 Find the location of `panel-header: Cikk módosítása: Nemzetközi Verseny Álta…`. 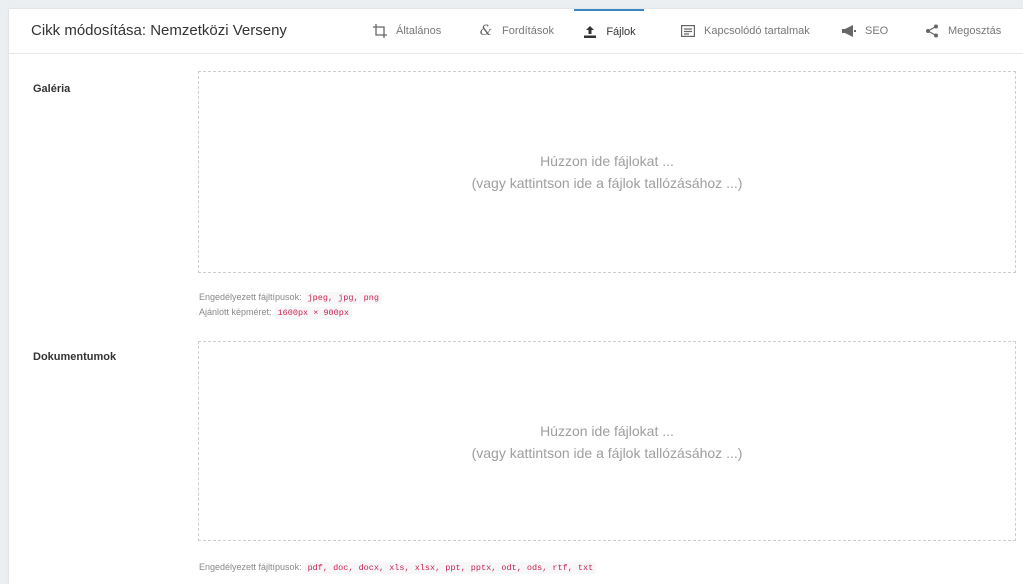

panel-header: Cikk módosítása: Nemzetközi Verseny Álta… is located at coordinates (516, 31).